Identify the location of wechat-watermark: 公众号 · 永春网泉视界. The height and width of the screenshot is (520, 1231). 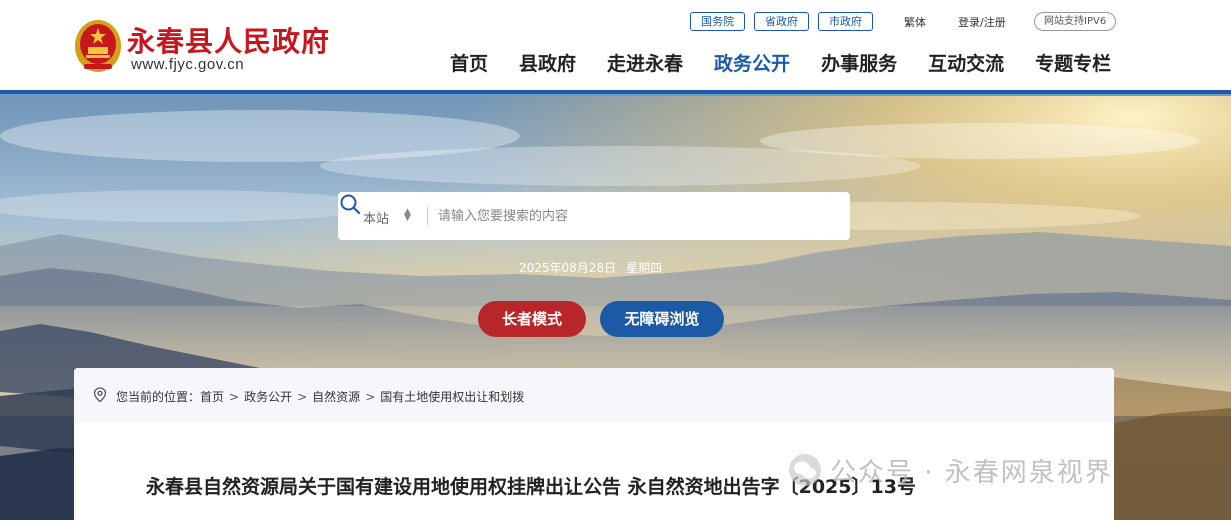
(950, 470).